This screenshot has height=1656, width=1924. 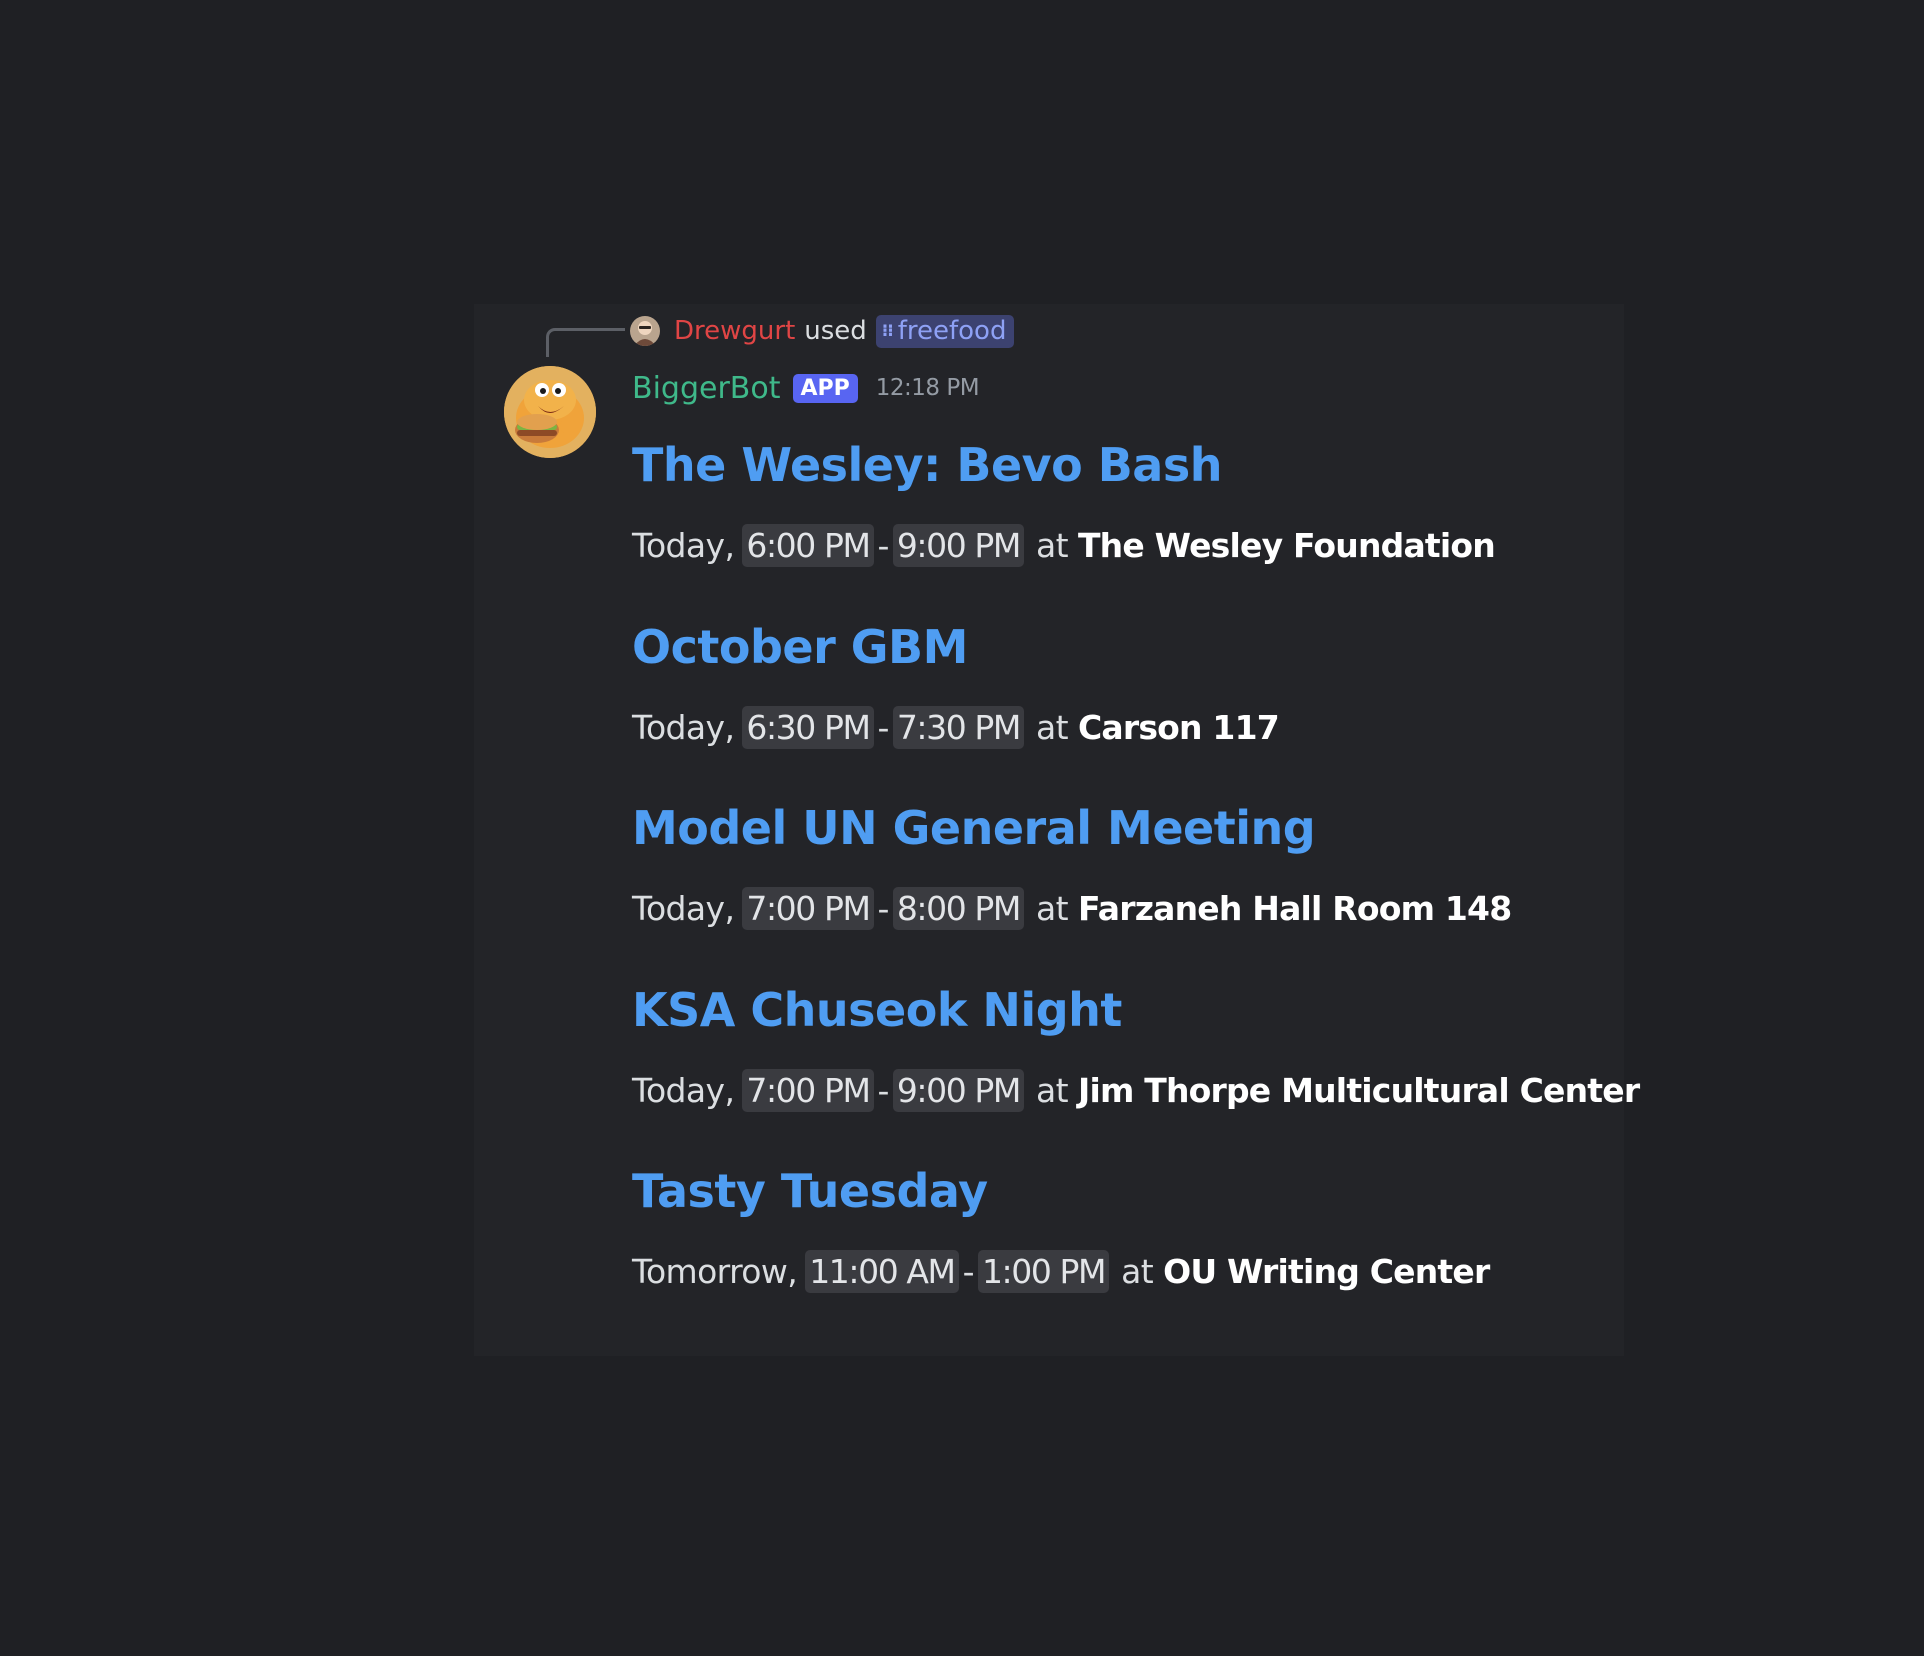 What do you see at coordinates (1122, 465) in the screenshot?
I see `event-title: The Wesley: Bevo Bash` at bounding box center [1122, 465].